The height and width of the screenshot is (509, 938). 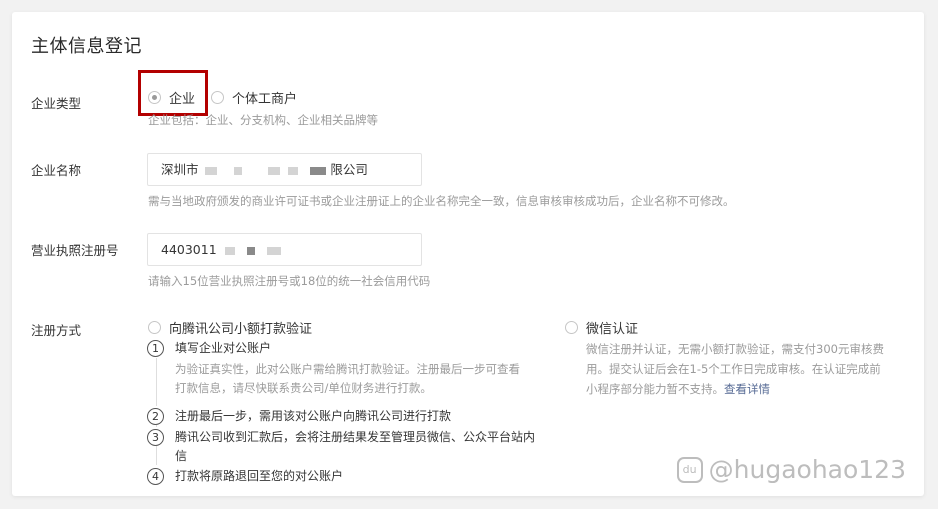 I want to click on license-number-label: 营业执照注册号, so click(x=75, y=250).